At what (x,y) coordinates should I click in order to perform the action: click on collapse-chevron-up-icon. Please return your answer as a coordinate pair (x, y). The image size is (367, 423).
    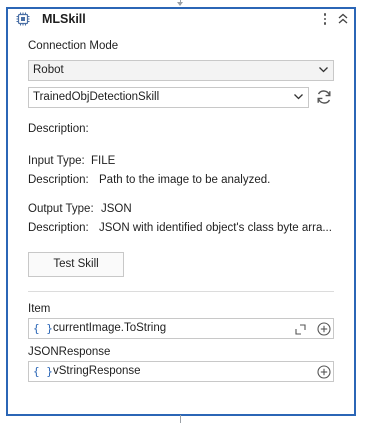
    Looking at the image, I should click on (343, 19).